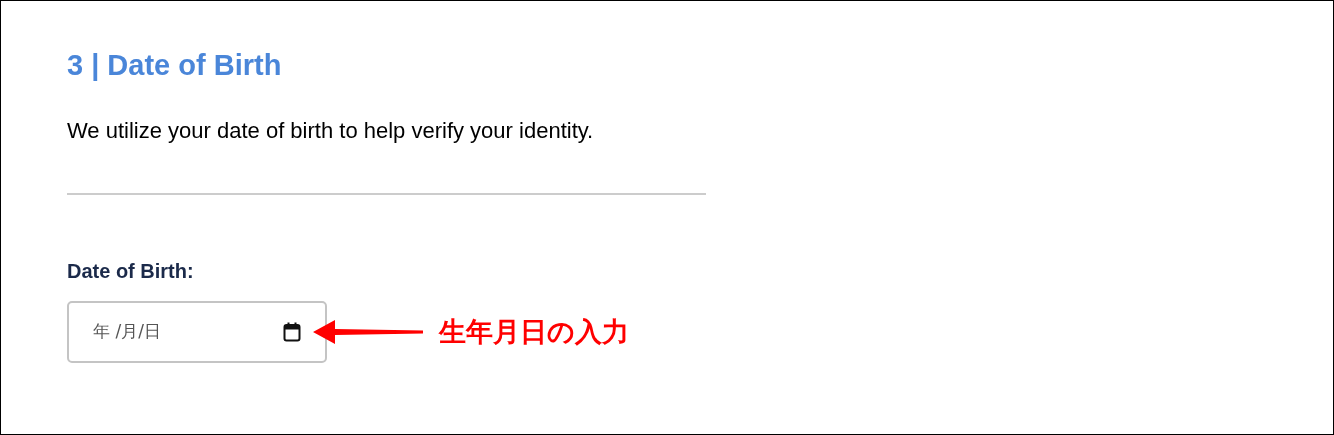  I want to click on section-title: 3 | Date of Birth, so click(174, 65).